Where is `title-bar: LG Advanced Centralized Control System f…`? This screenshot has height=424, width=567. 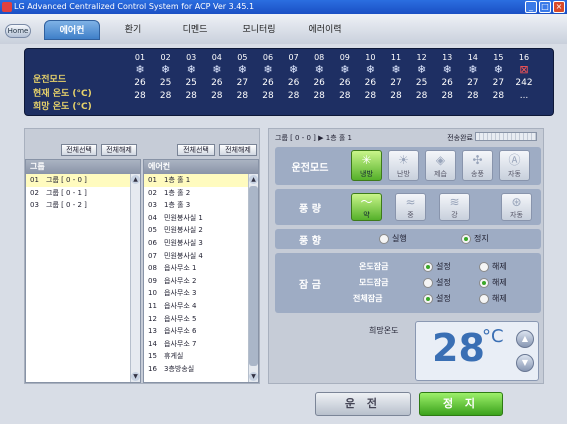
title-bar: LG Advanced Centralized Control System f… is located at coordinates (283, 7).